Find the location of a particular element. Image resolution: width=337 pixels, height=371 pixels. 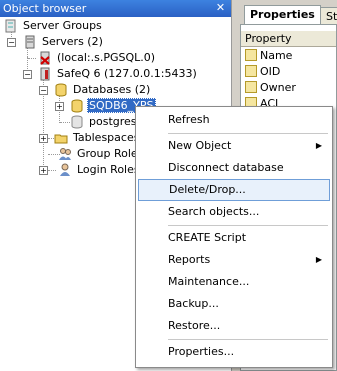

server-icon is located at coordinates (30, 42).